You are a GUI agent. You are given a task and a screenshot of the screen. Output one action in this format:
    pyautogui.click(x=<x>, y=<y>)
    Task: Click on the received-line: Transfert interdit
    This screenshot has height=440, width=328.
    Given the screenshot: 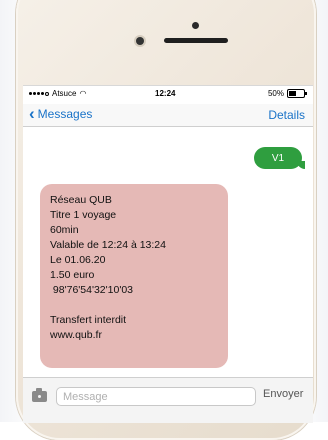 What is the action you would take?
    pyautogui.click(x=88, y=320)
    